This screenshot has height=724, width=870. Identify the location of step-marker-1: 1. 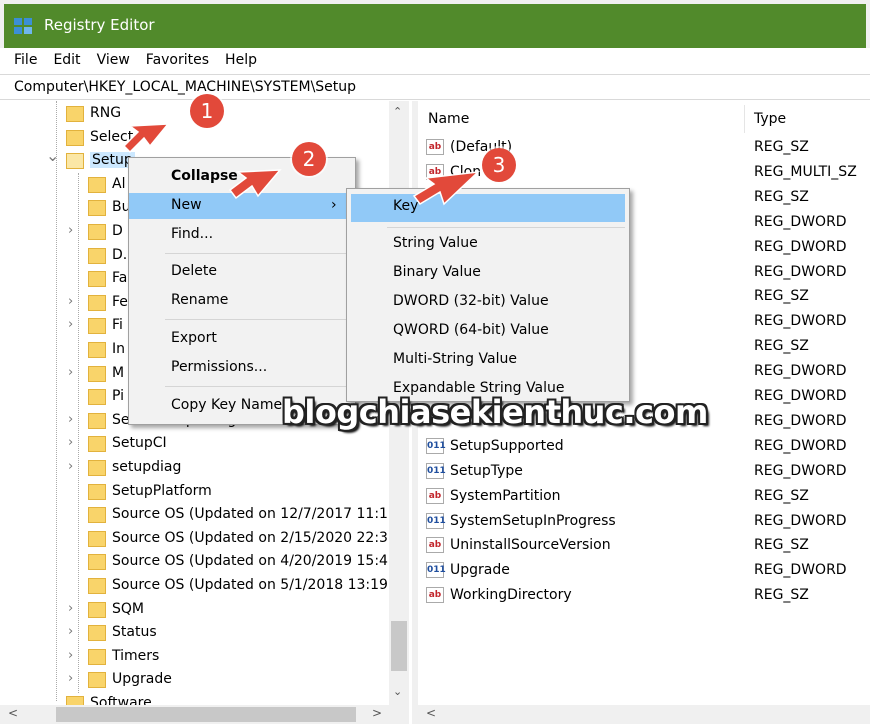
(207, 111).